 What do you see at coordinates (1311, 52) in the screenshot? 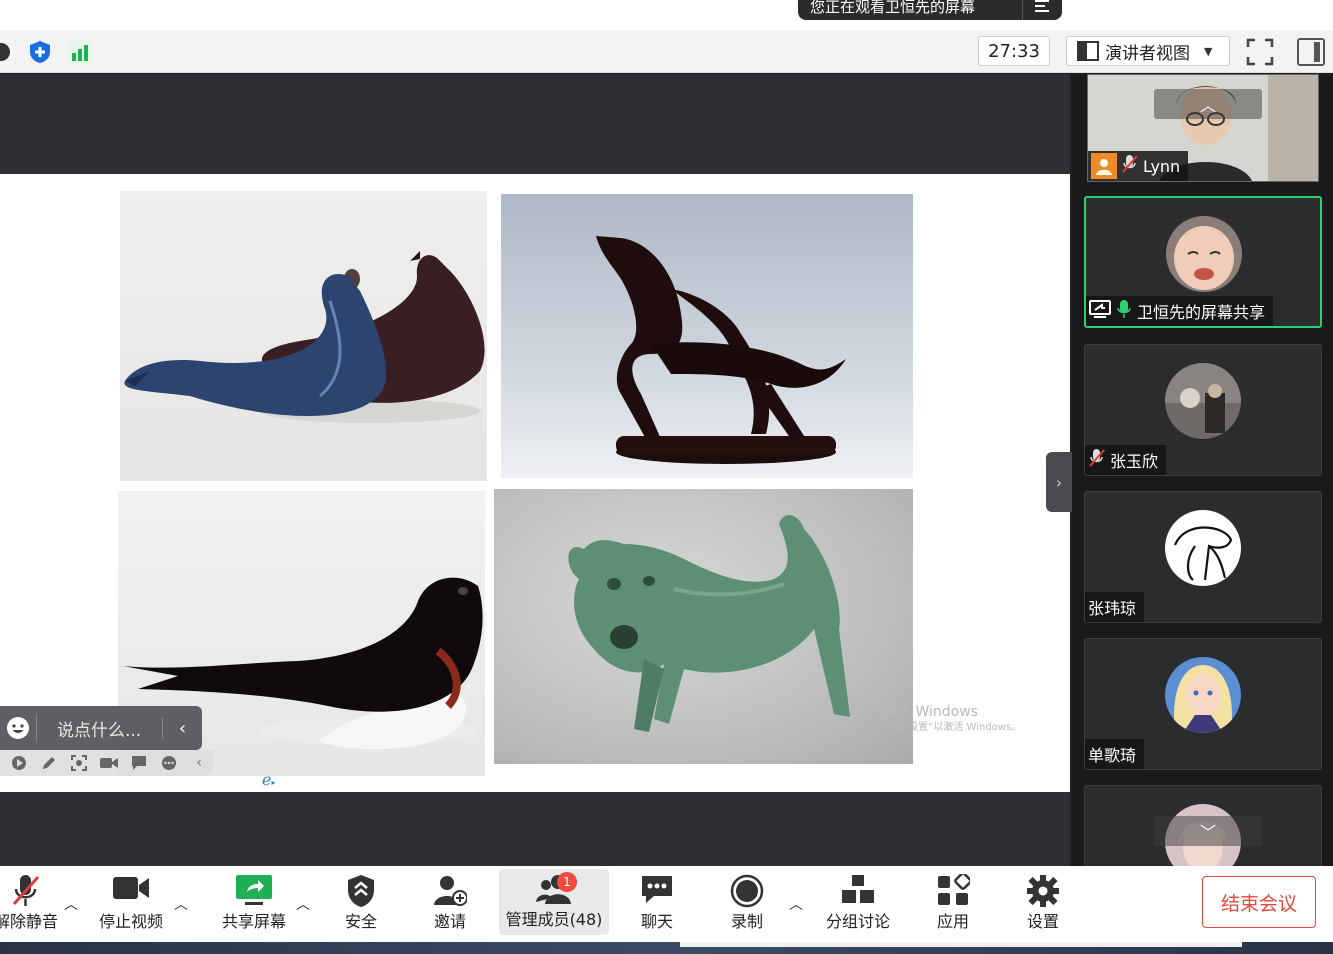
I see `side-panel-toggle-icon` at bounding box center [1311, 52].